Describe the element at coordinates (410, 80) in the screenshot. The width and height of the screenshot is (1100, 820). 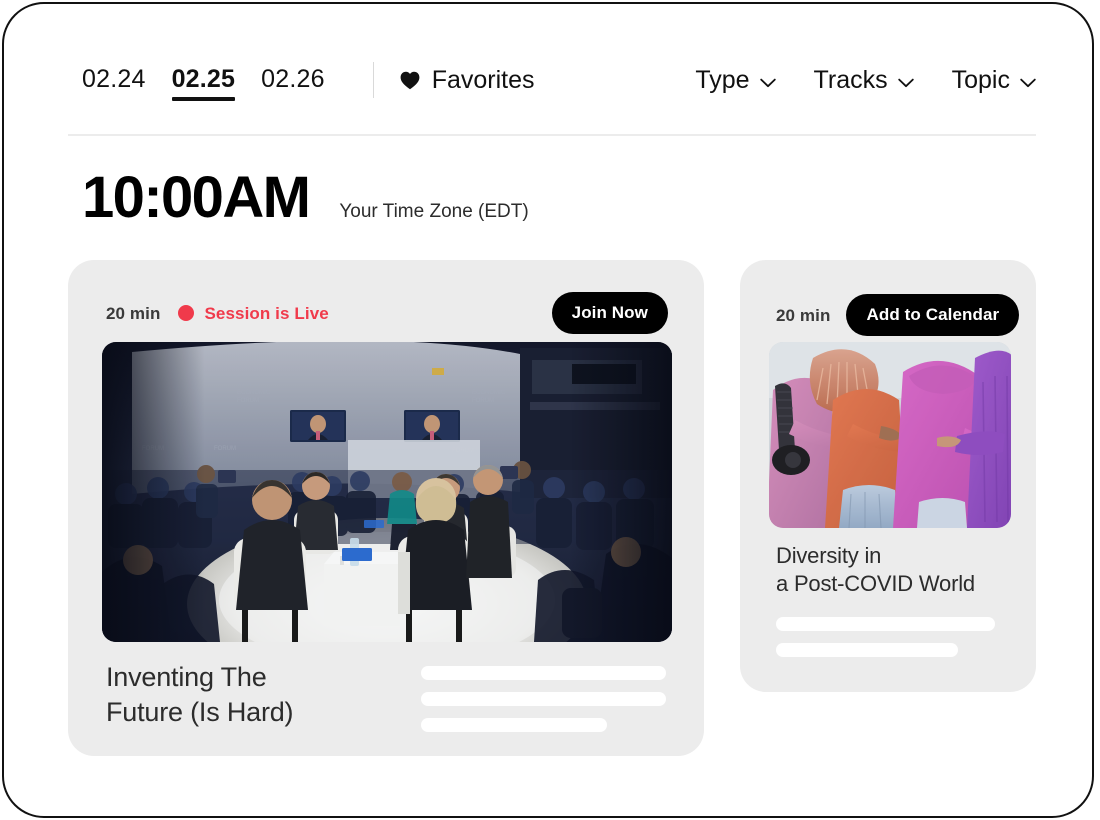
I see `heart-icon` at that location.